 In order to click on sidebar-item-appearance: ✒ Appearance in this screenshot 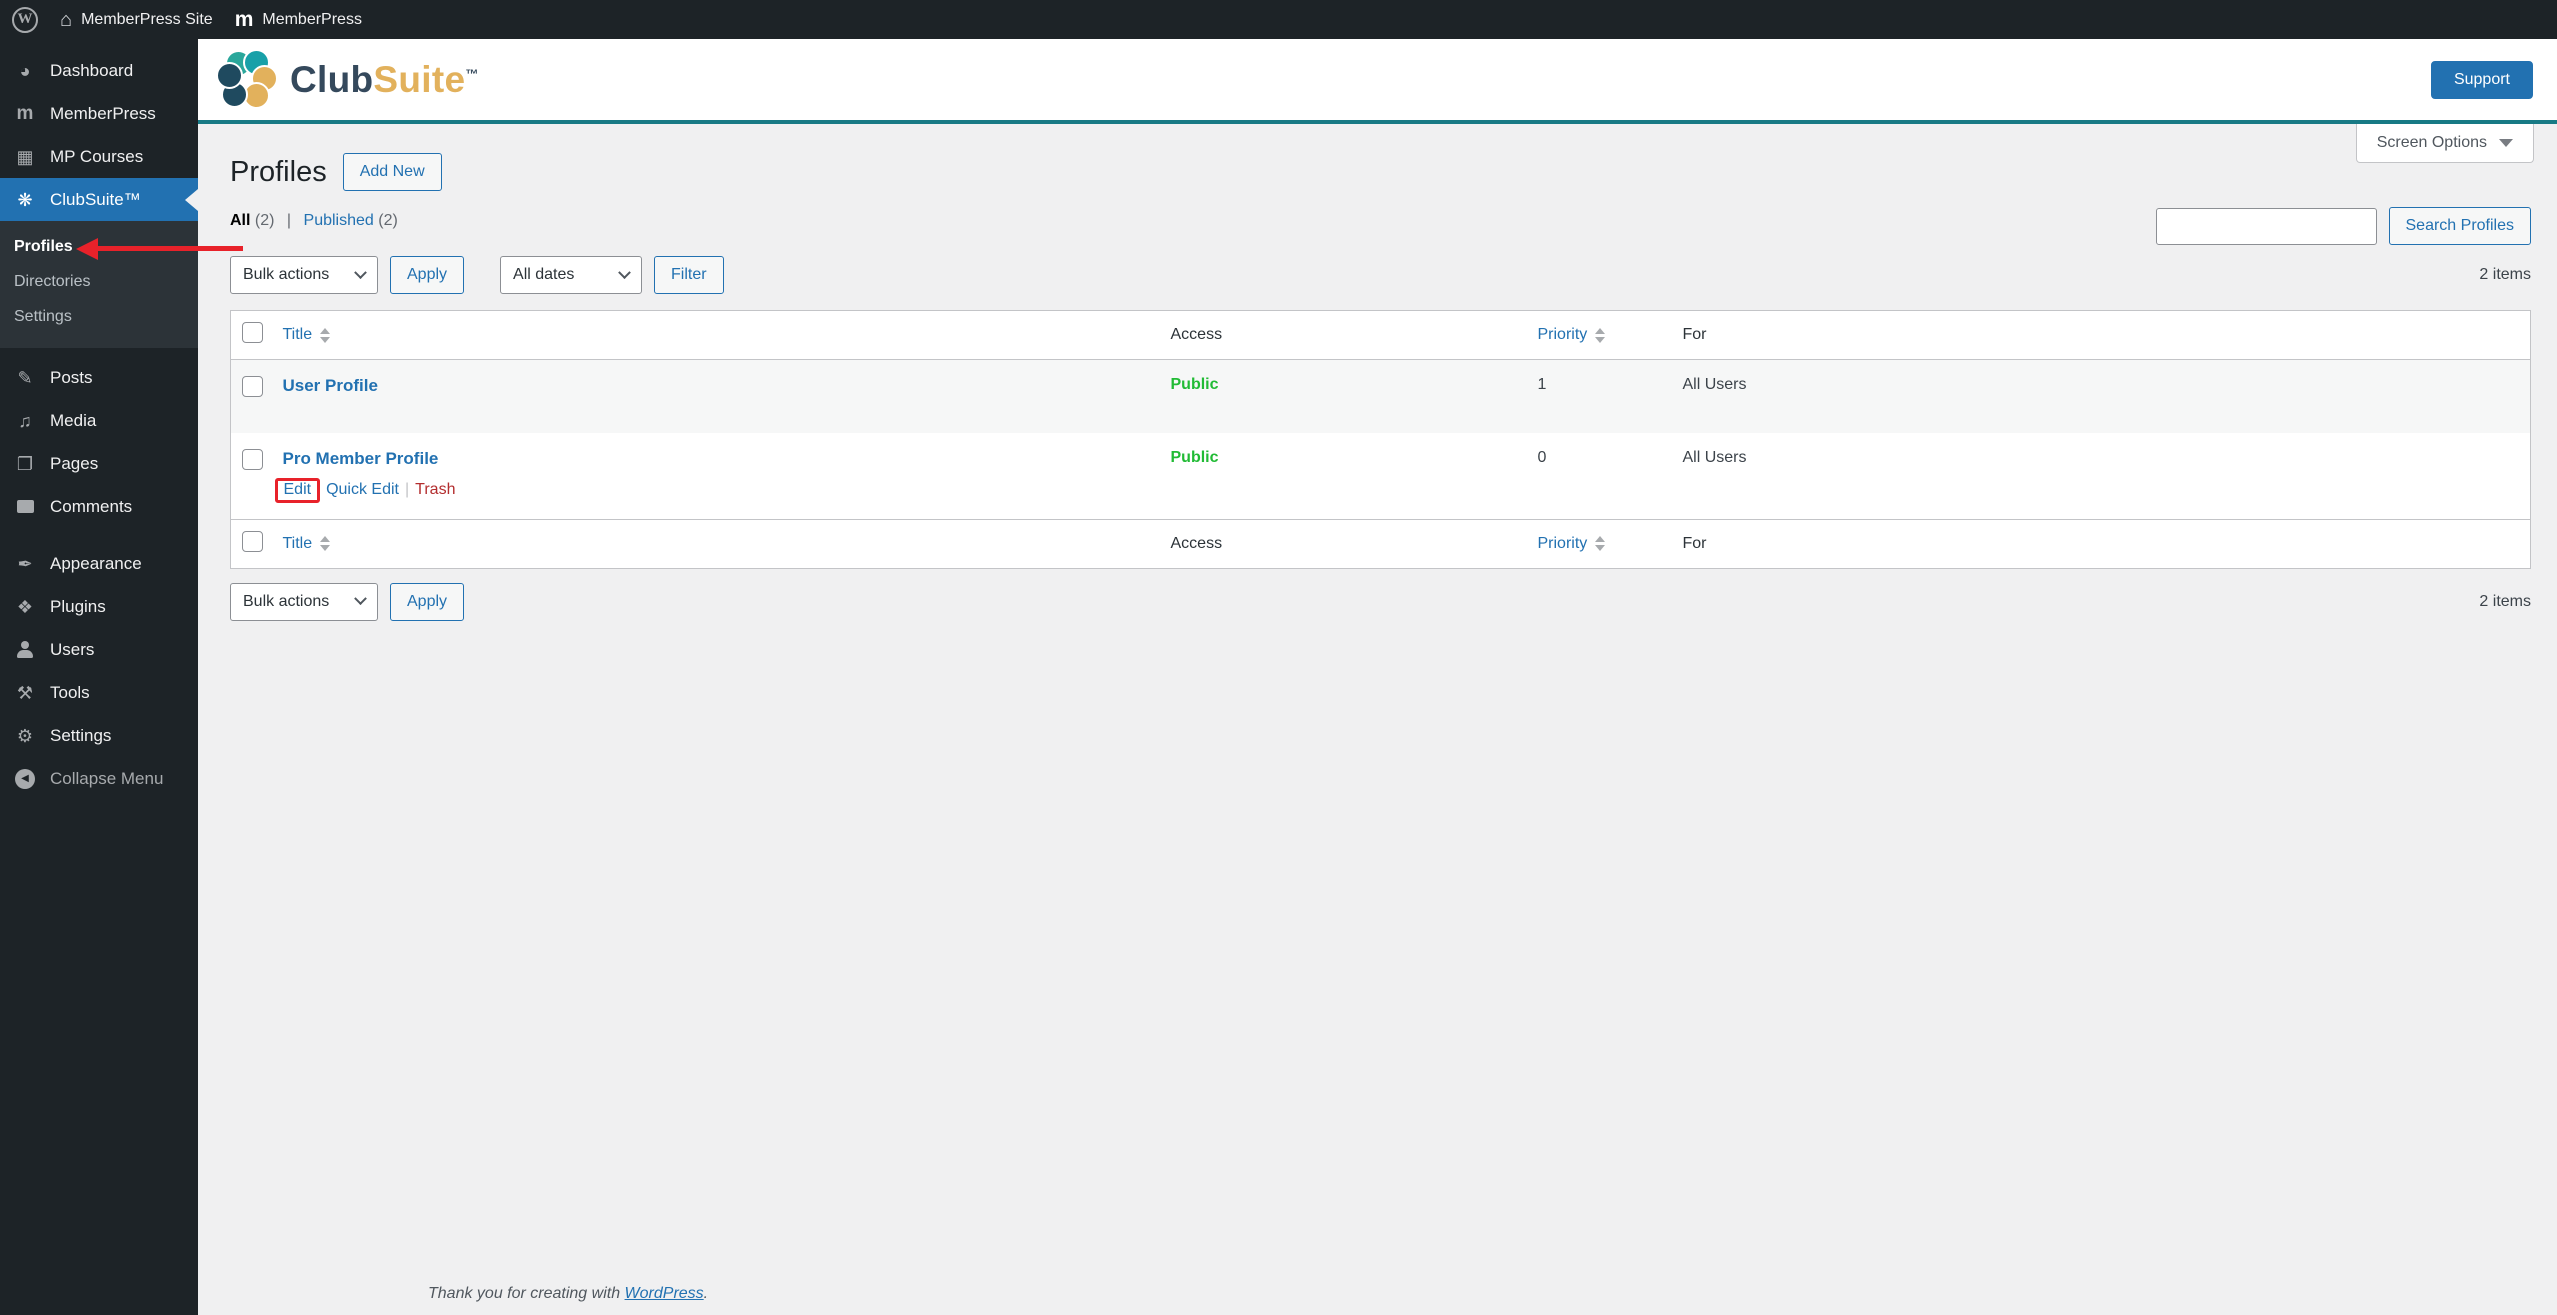, I will do `click(99, 563)`.